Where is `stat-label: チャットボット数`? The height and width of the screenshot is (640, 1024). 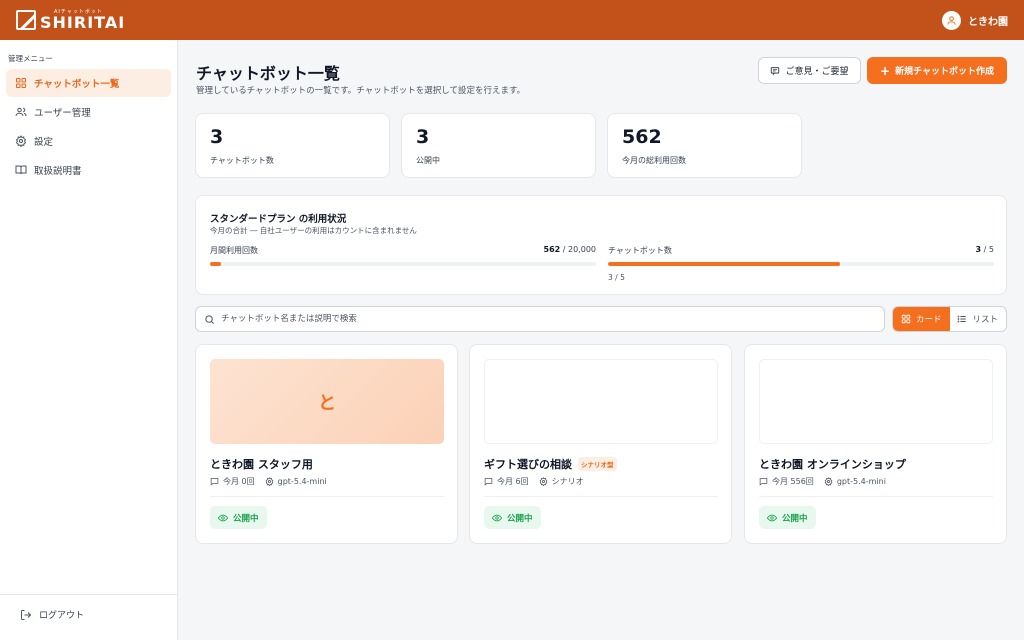
stat-label: チャットボット数 is located at coordinates (242, 160).